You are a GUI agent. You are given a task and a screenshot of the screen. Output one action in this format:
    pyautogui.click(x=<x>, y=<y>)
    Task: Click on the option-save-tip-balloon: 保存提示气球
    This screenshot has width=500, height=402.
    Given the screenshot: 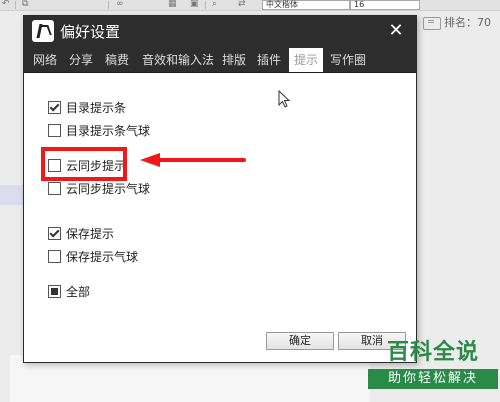 What is the action you would take?
    pyautogui.click(x=93, y=257)
    